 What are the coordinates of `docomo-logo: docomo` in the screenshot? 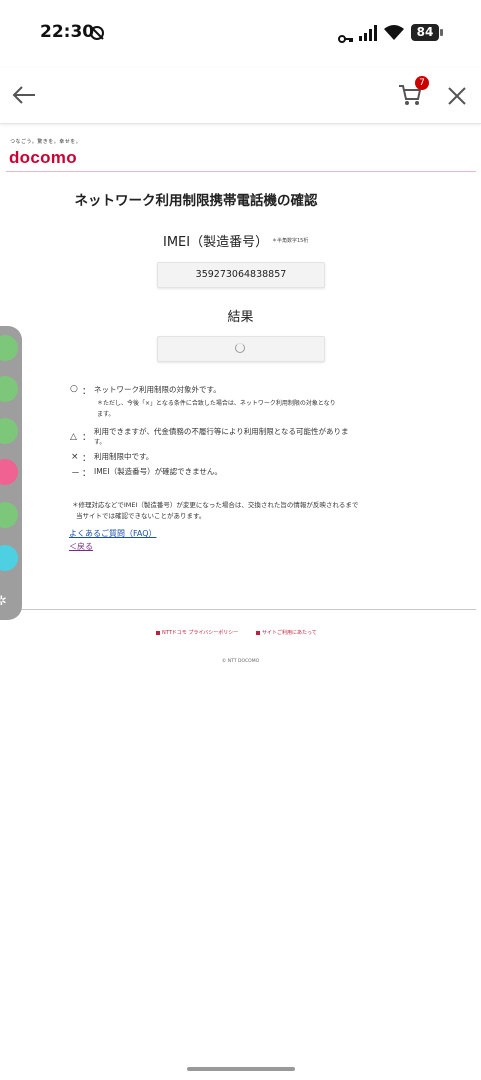 It's located at (43, 158).